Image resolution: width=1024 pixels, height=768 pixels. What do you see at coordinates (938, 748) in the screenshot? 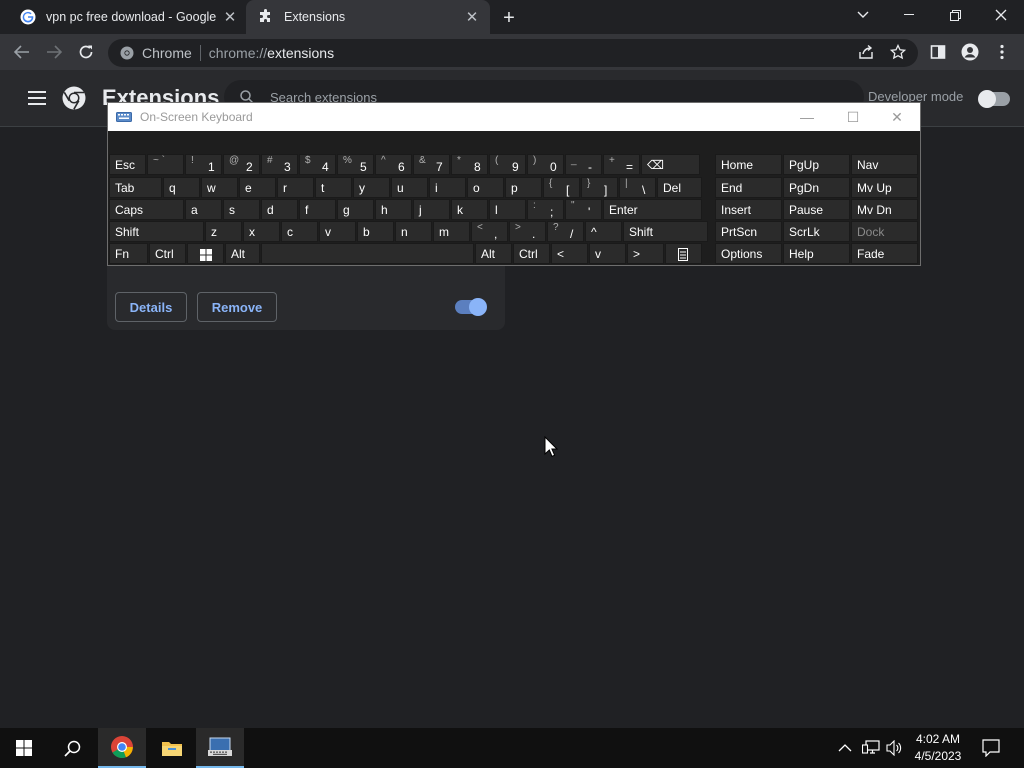
I see `system-clock: 4:02 AM 4/5/2023` at bounding box center [938, 748].